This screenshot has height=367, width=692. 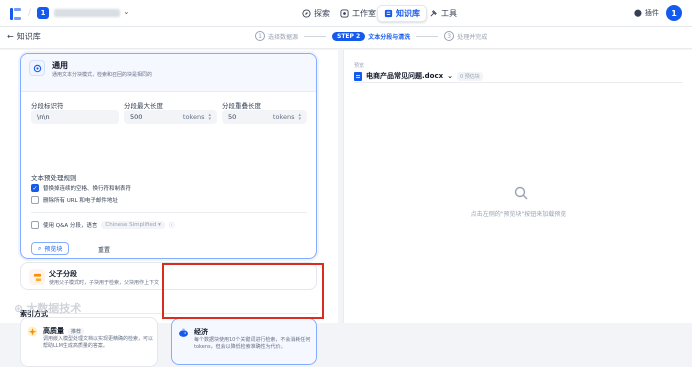 I want to click on high-quality-title: 高质量 推荐, so click(x=64, y=331).